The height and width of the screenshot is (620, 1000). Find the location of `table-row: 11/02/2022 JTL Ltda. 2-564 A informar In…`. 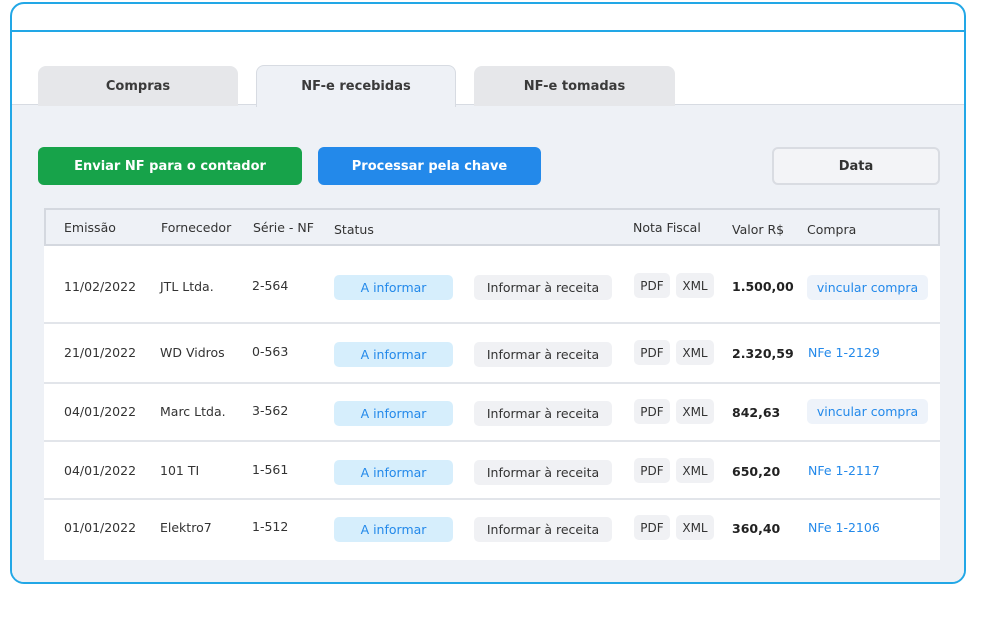

table-row: 11/02/2022 JTL Ltda. 2-564 A informar In… is located at coordinates (492, 285).